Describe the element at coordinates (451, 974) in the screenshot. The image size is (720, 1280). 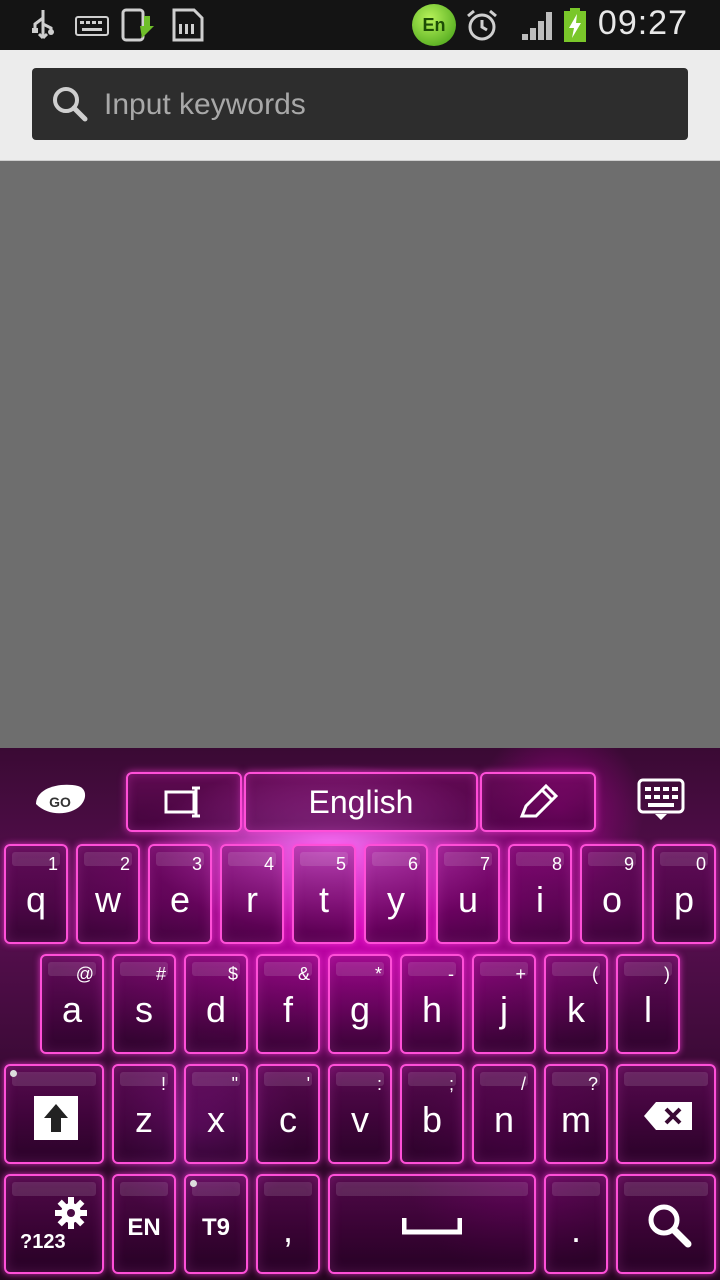
I see `key-secondary-label: -` at that location.